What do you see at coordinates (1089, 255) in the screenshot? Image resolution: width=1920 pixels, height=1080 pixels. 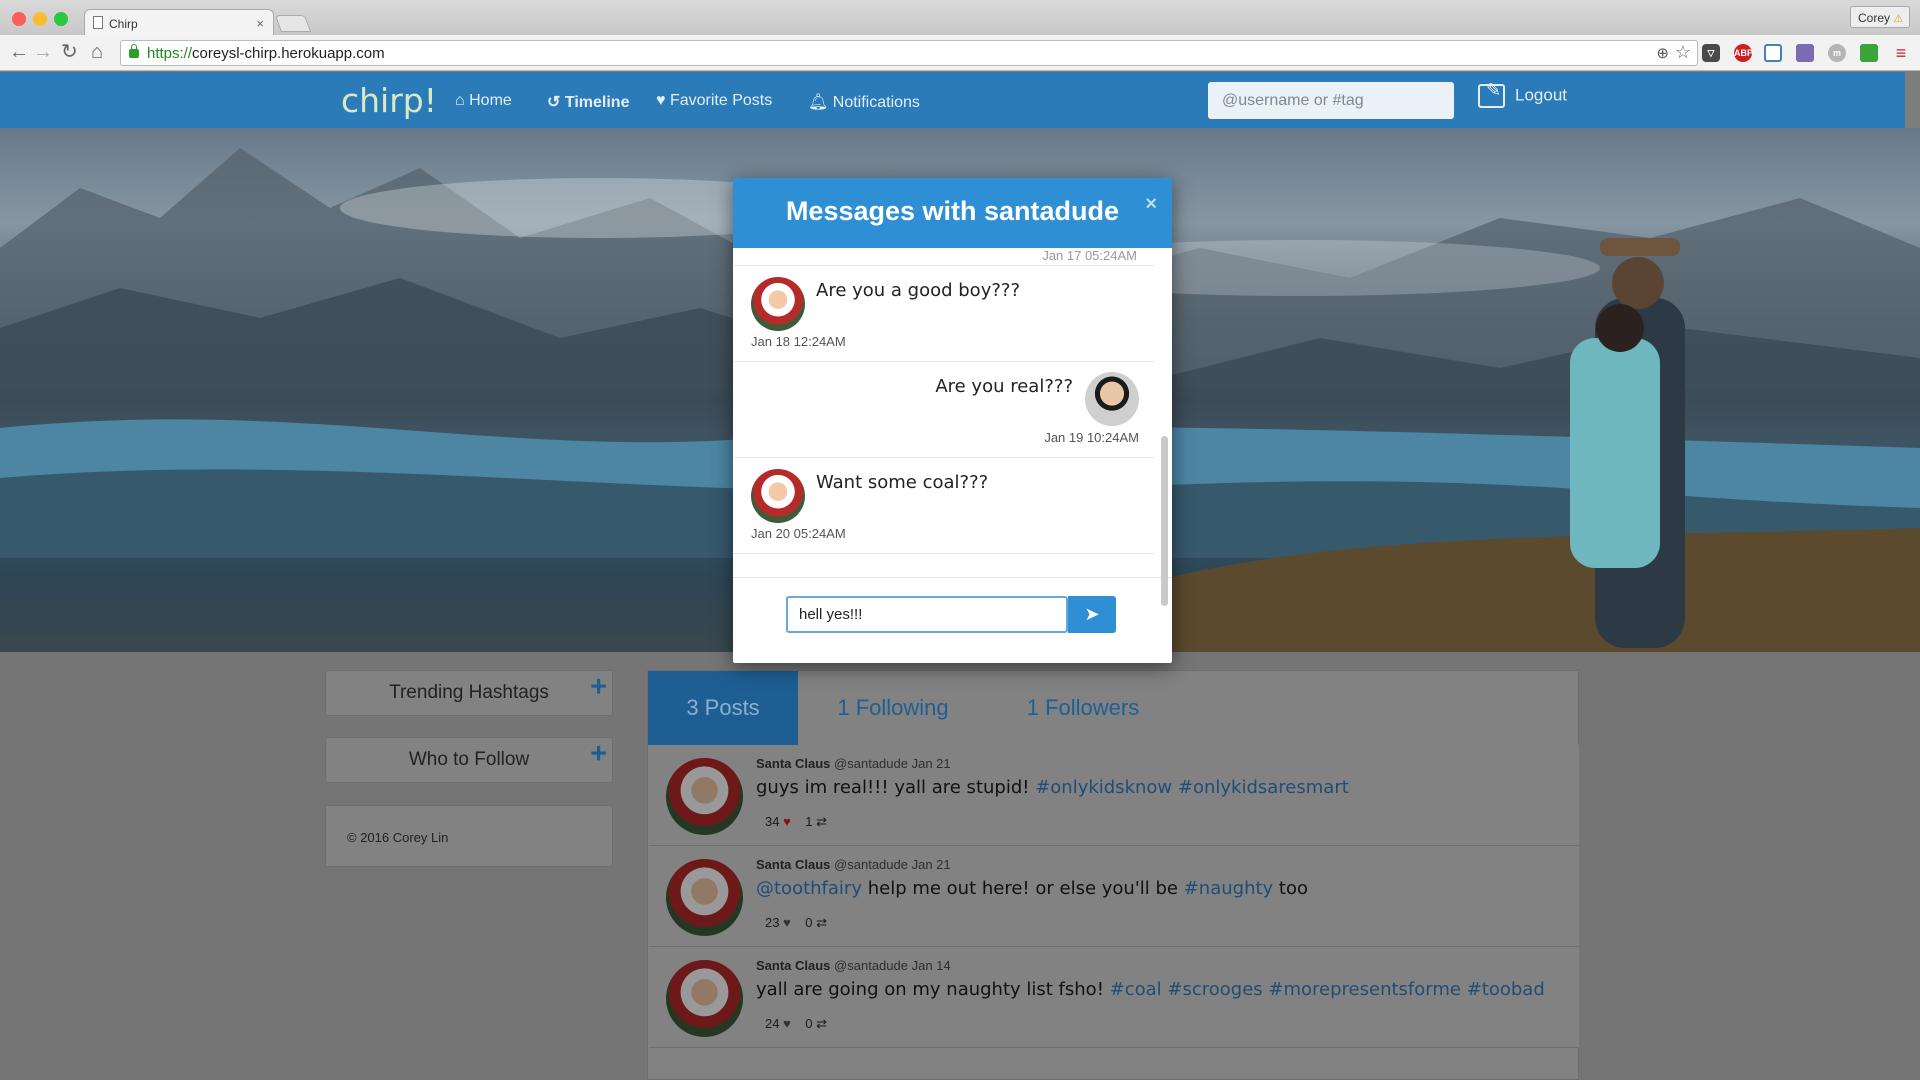 I see `message-time: Jan 17 05:24AM` at bounding box center [1089, 255].